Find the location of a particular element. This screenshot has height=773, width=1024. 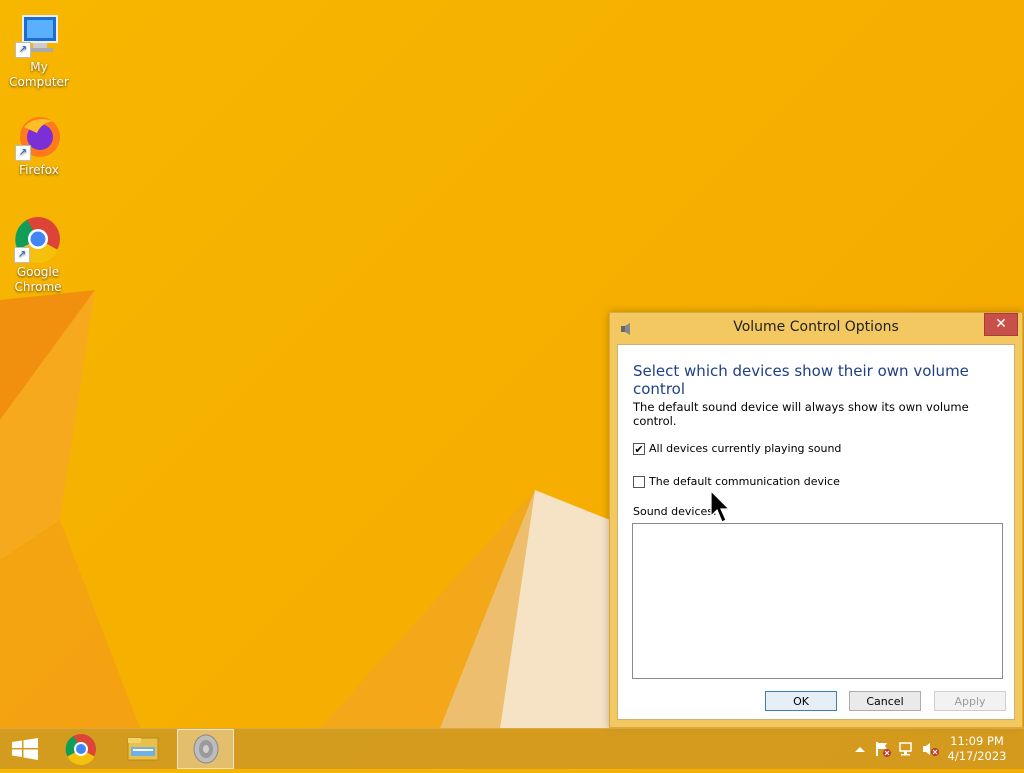

checkmark-icon: ✔ is located at coordinates (639, 449).